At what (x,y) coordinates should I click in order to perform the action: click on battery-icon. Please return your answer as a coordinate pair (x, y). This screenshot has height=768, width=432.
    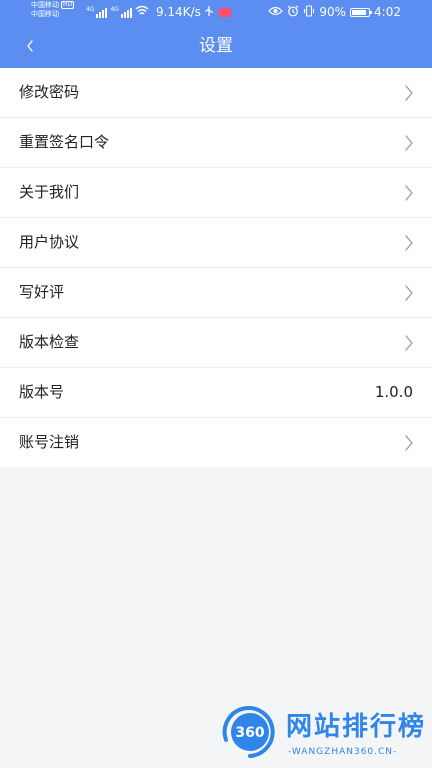
    Looking at the image, I should click on (361, 12).